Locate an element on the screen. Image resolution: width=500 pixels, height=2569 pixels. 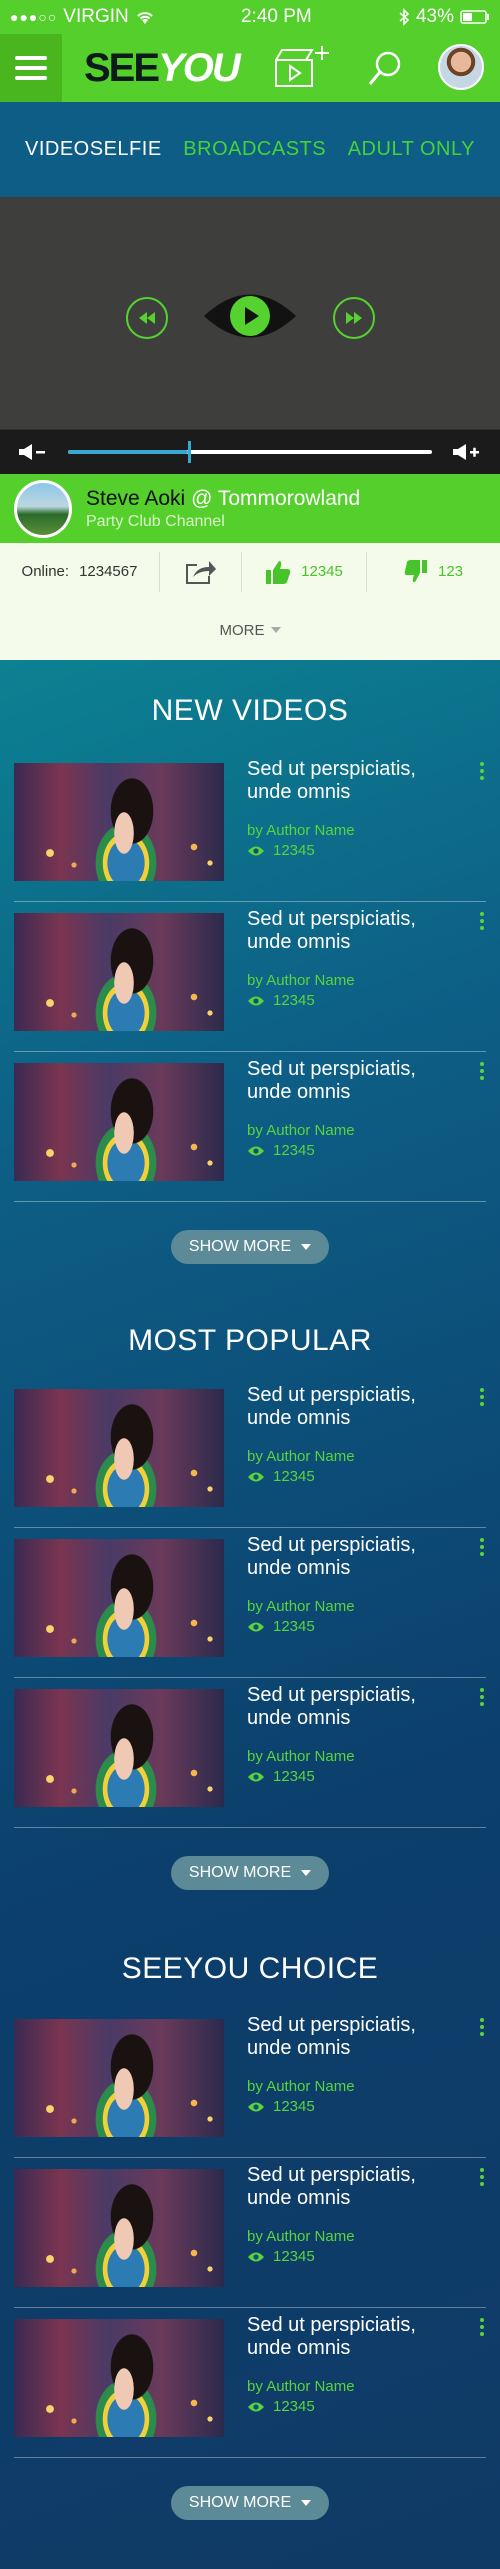
forward-button is located at coordinates (354, 318).